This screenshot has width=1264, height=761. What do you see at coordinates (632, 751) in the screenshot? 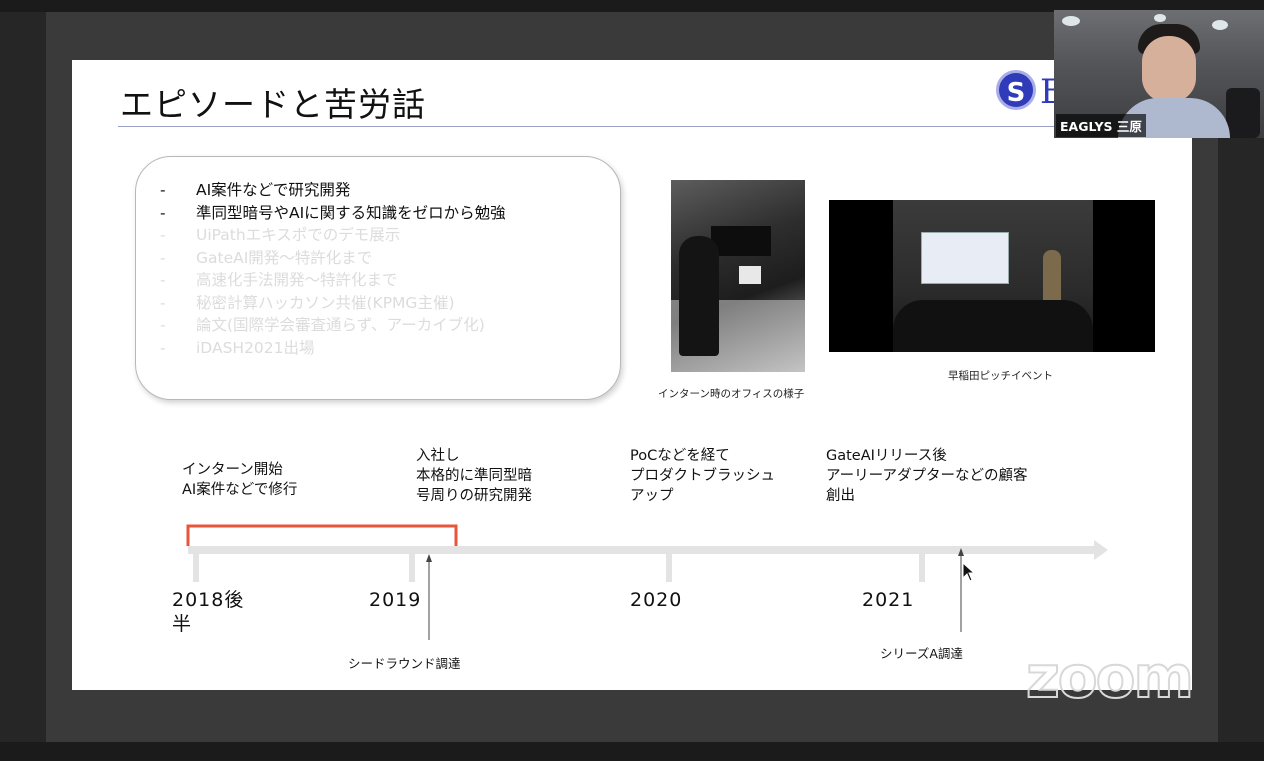
I see `bottom-bar` at bounding box center [632, 751].